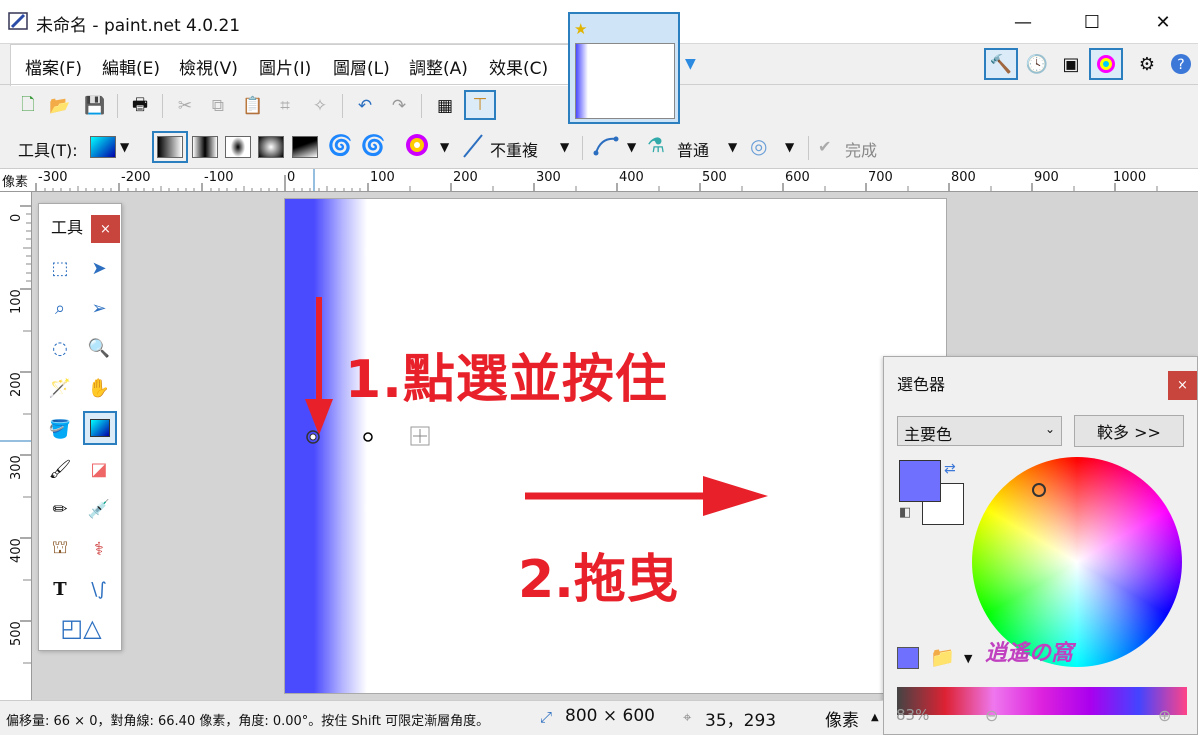  Describe the element at coordinates (140, 106) in the screenshot. I see `print-icon: 🖶` at that location.